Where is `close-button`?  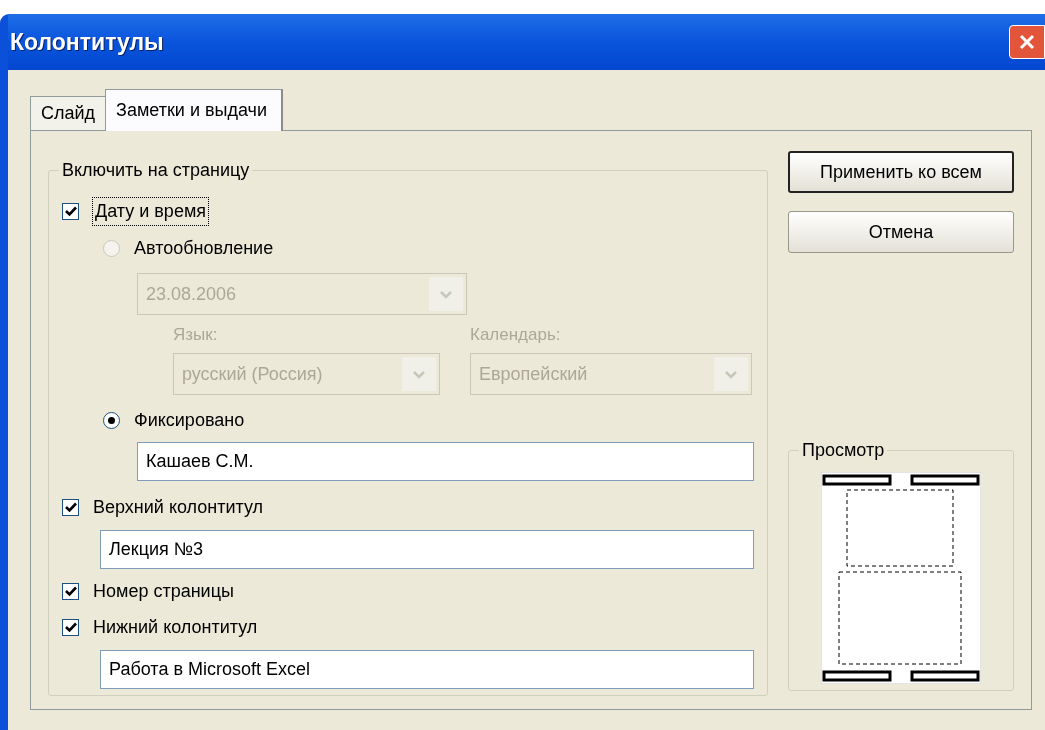
close-button is located at coordinates (1027, 42).